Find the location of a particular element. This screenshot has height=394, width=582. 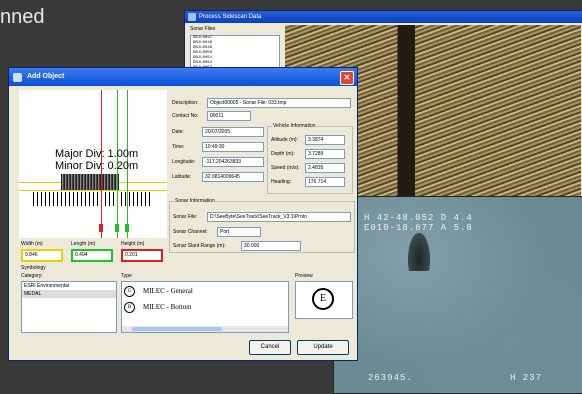

add-object-titlebar: Add Object ✕ is located at coordinates (183, 77).